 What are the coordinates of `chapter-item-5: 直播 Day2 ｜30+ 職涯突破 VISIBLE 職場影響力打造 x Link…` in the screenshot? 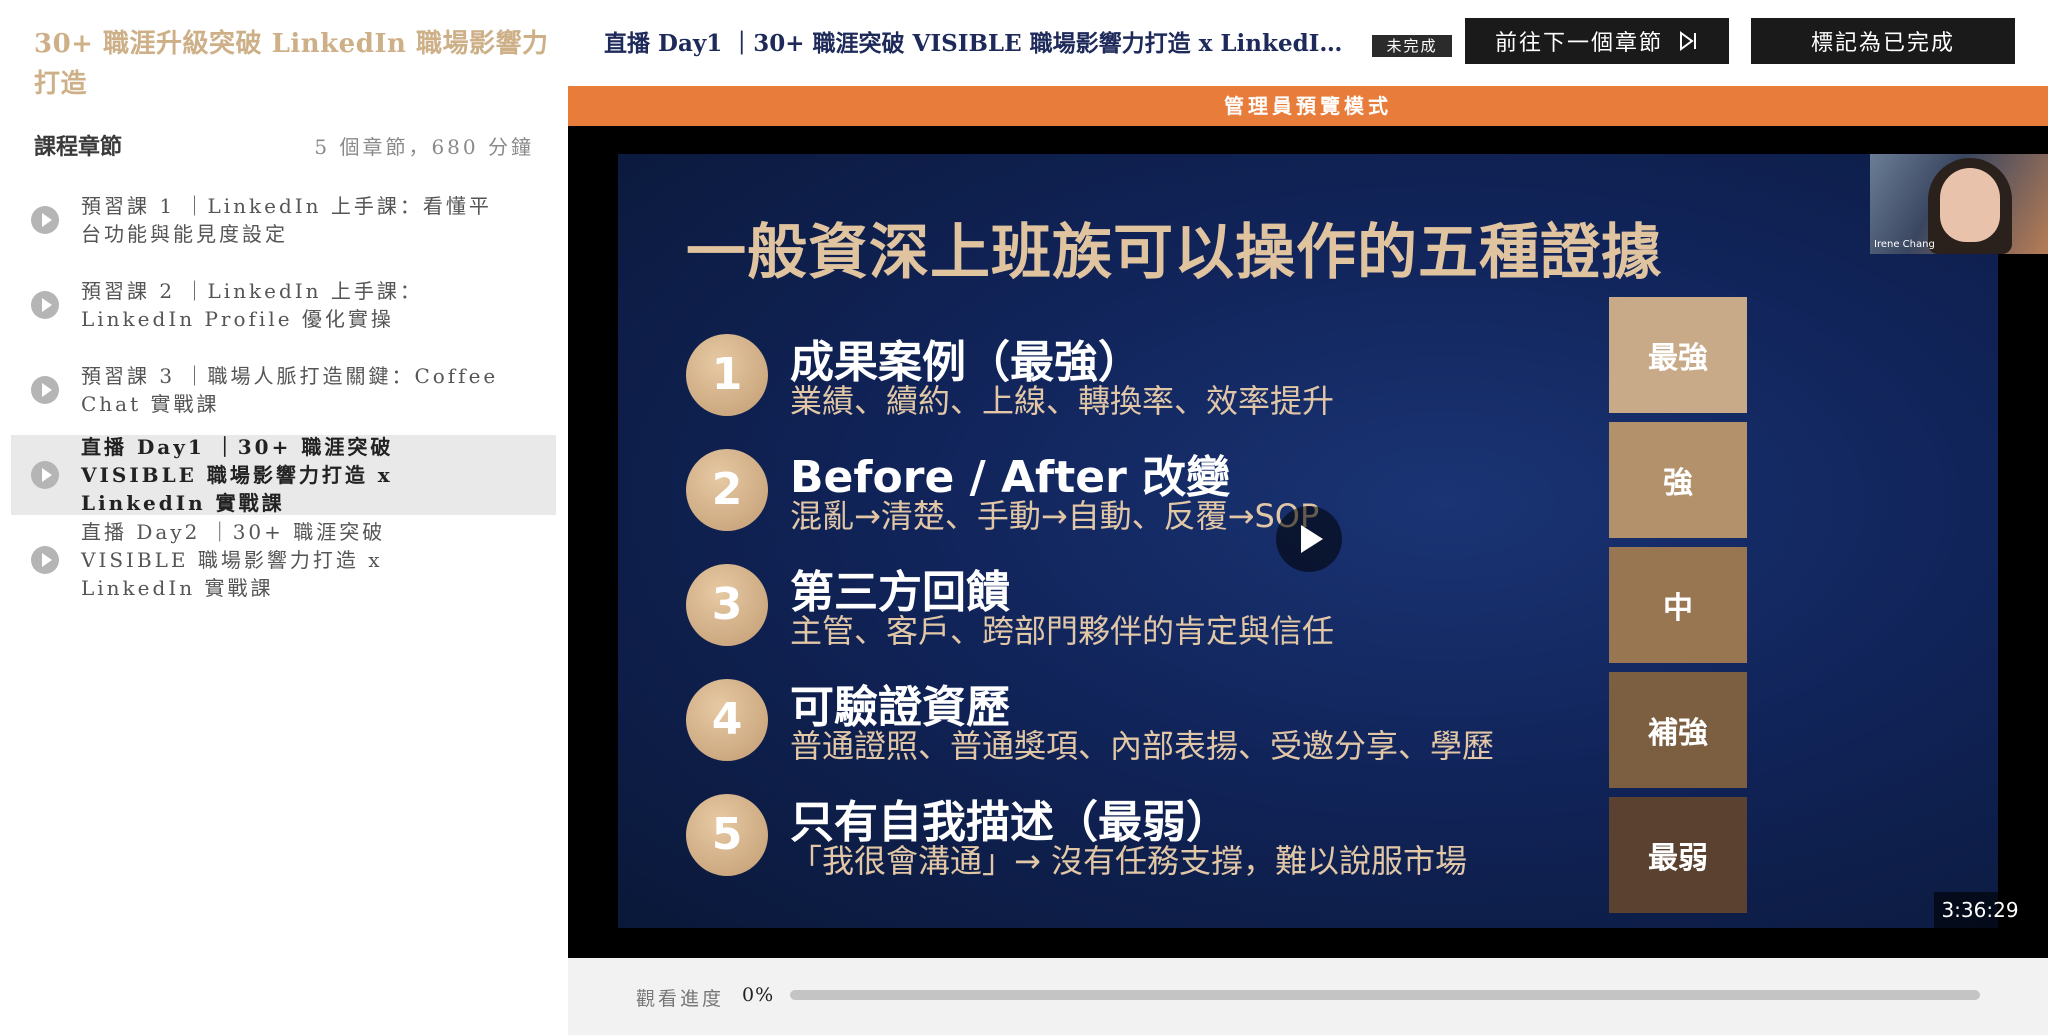 It's located at (283, 560).